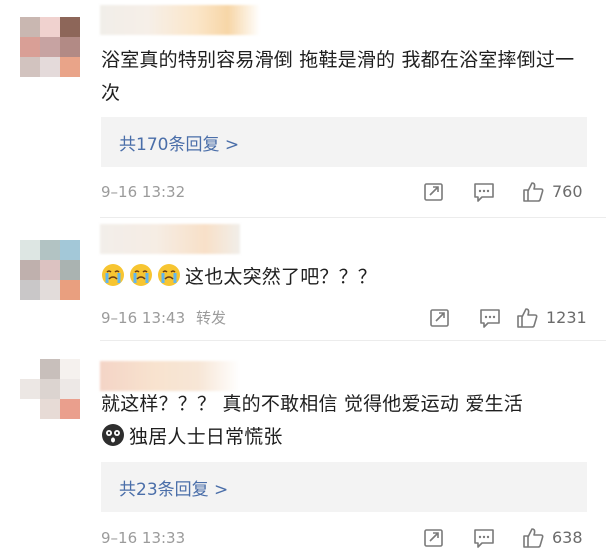 This screenshot has width=606, height=556. Describe the element at coordinates (113, 435) in the screenshot. I see `panic-emoji-icon` at that location.